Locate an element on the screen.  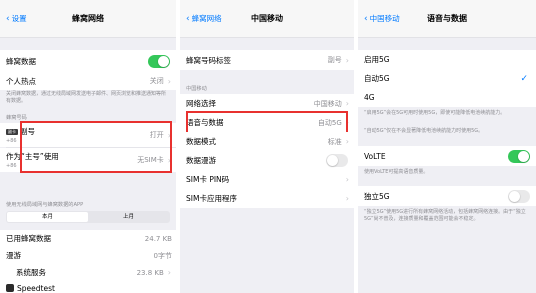
page-title: 中国移动 is located at coordinates (267, 18).